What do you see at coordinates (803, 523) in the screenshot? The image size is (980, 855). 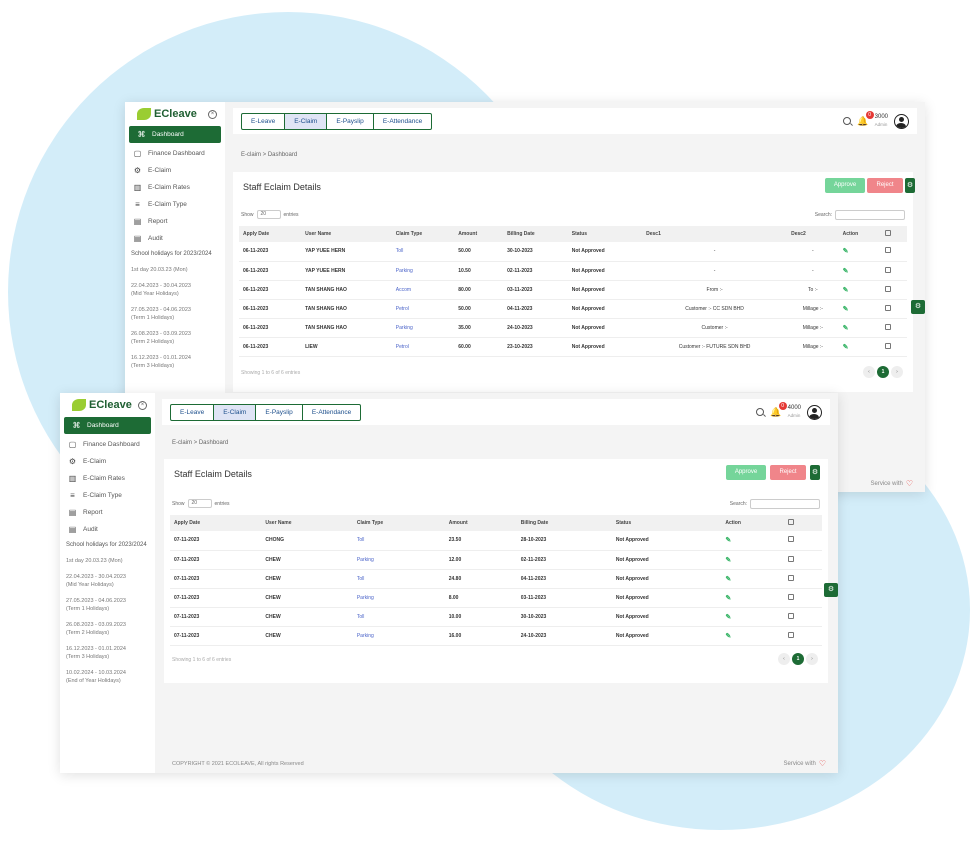 I see `select-all-checkbox` at bounding box center [803, 523].